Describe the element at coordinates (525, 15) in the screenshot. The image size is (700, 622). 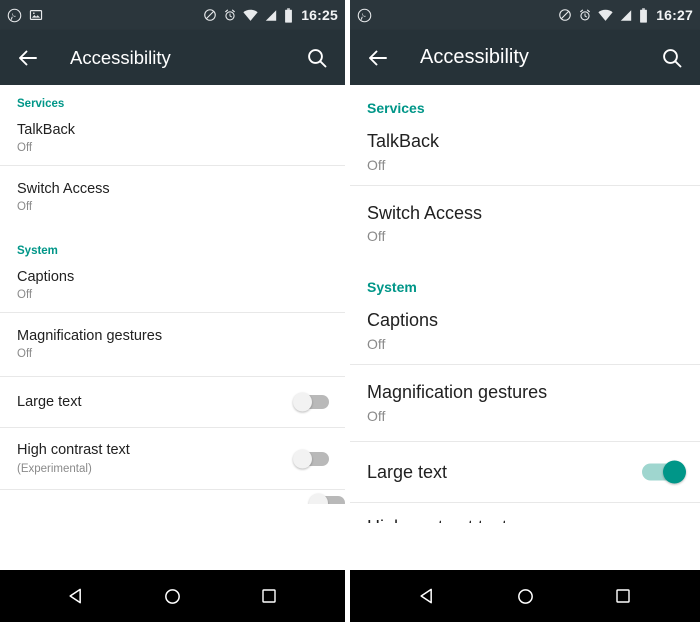
I see `status-bar-right: 16:27` at that location.